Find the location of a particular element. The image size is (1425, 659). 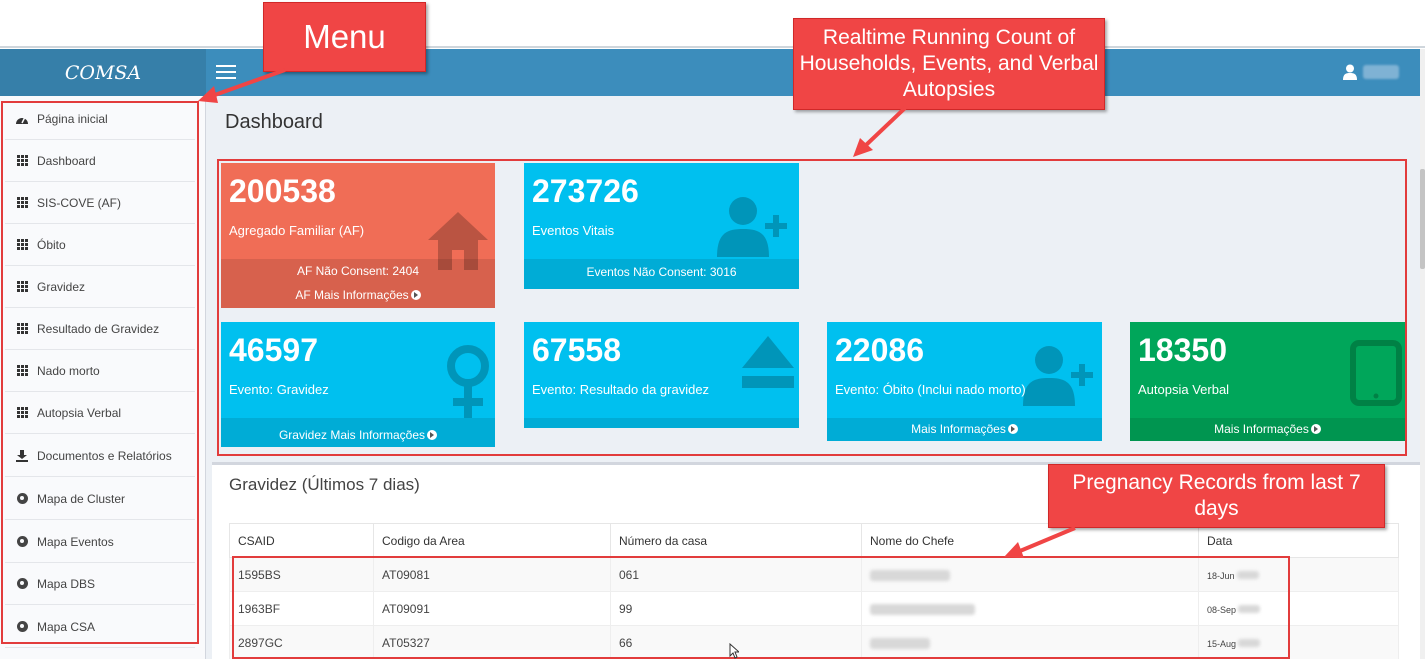

stat-label: Evento: Gravidez is located at coordinates (279, 389).